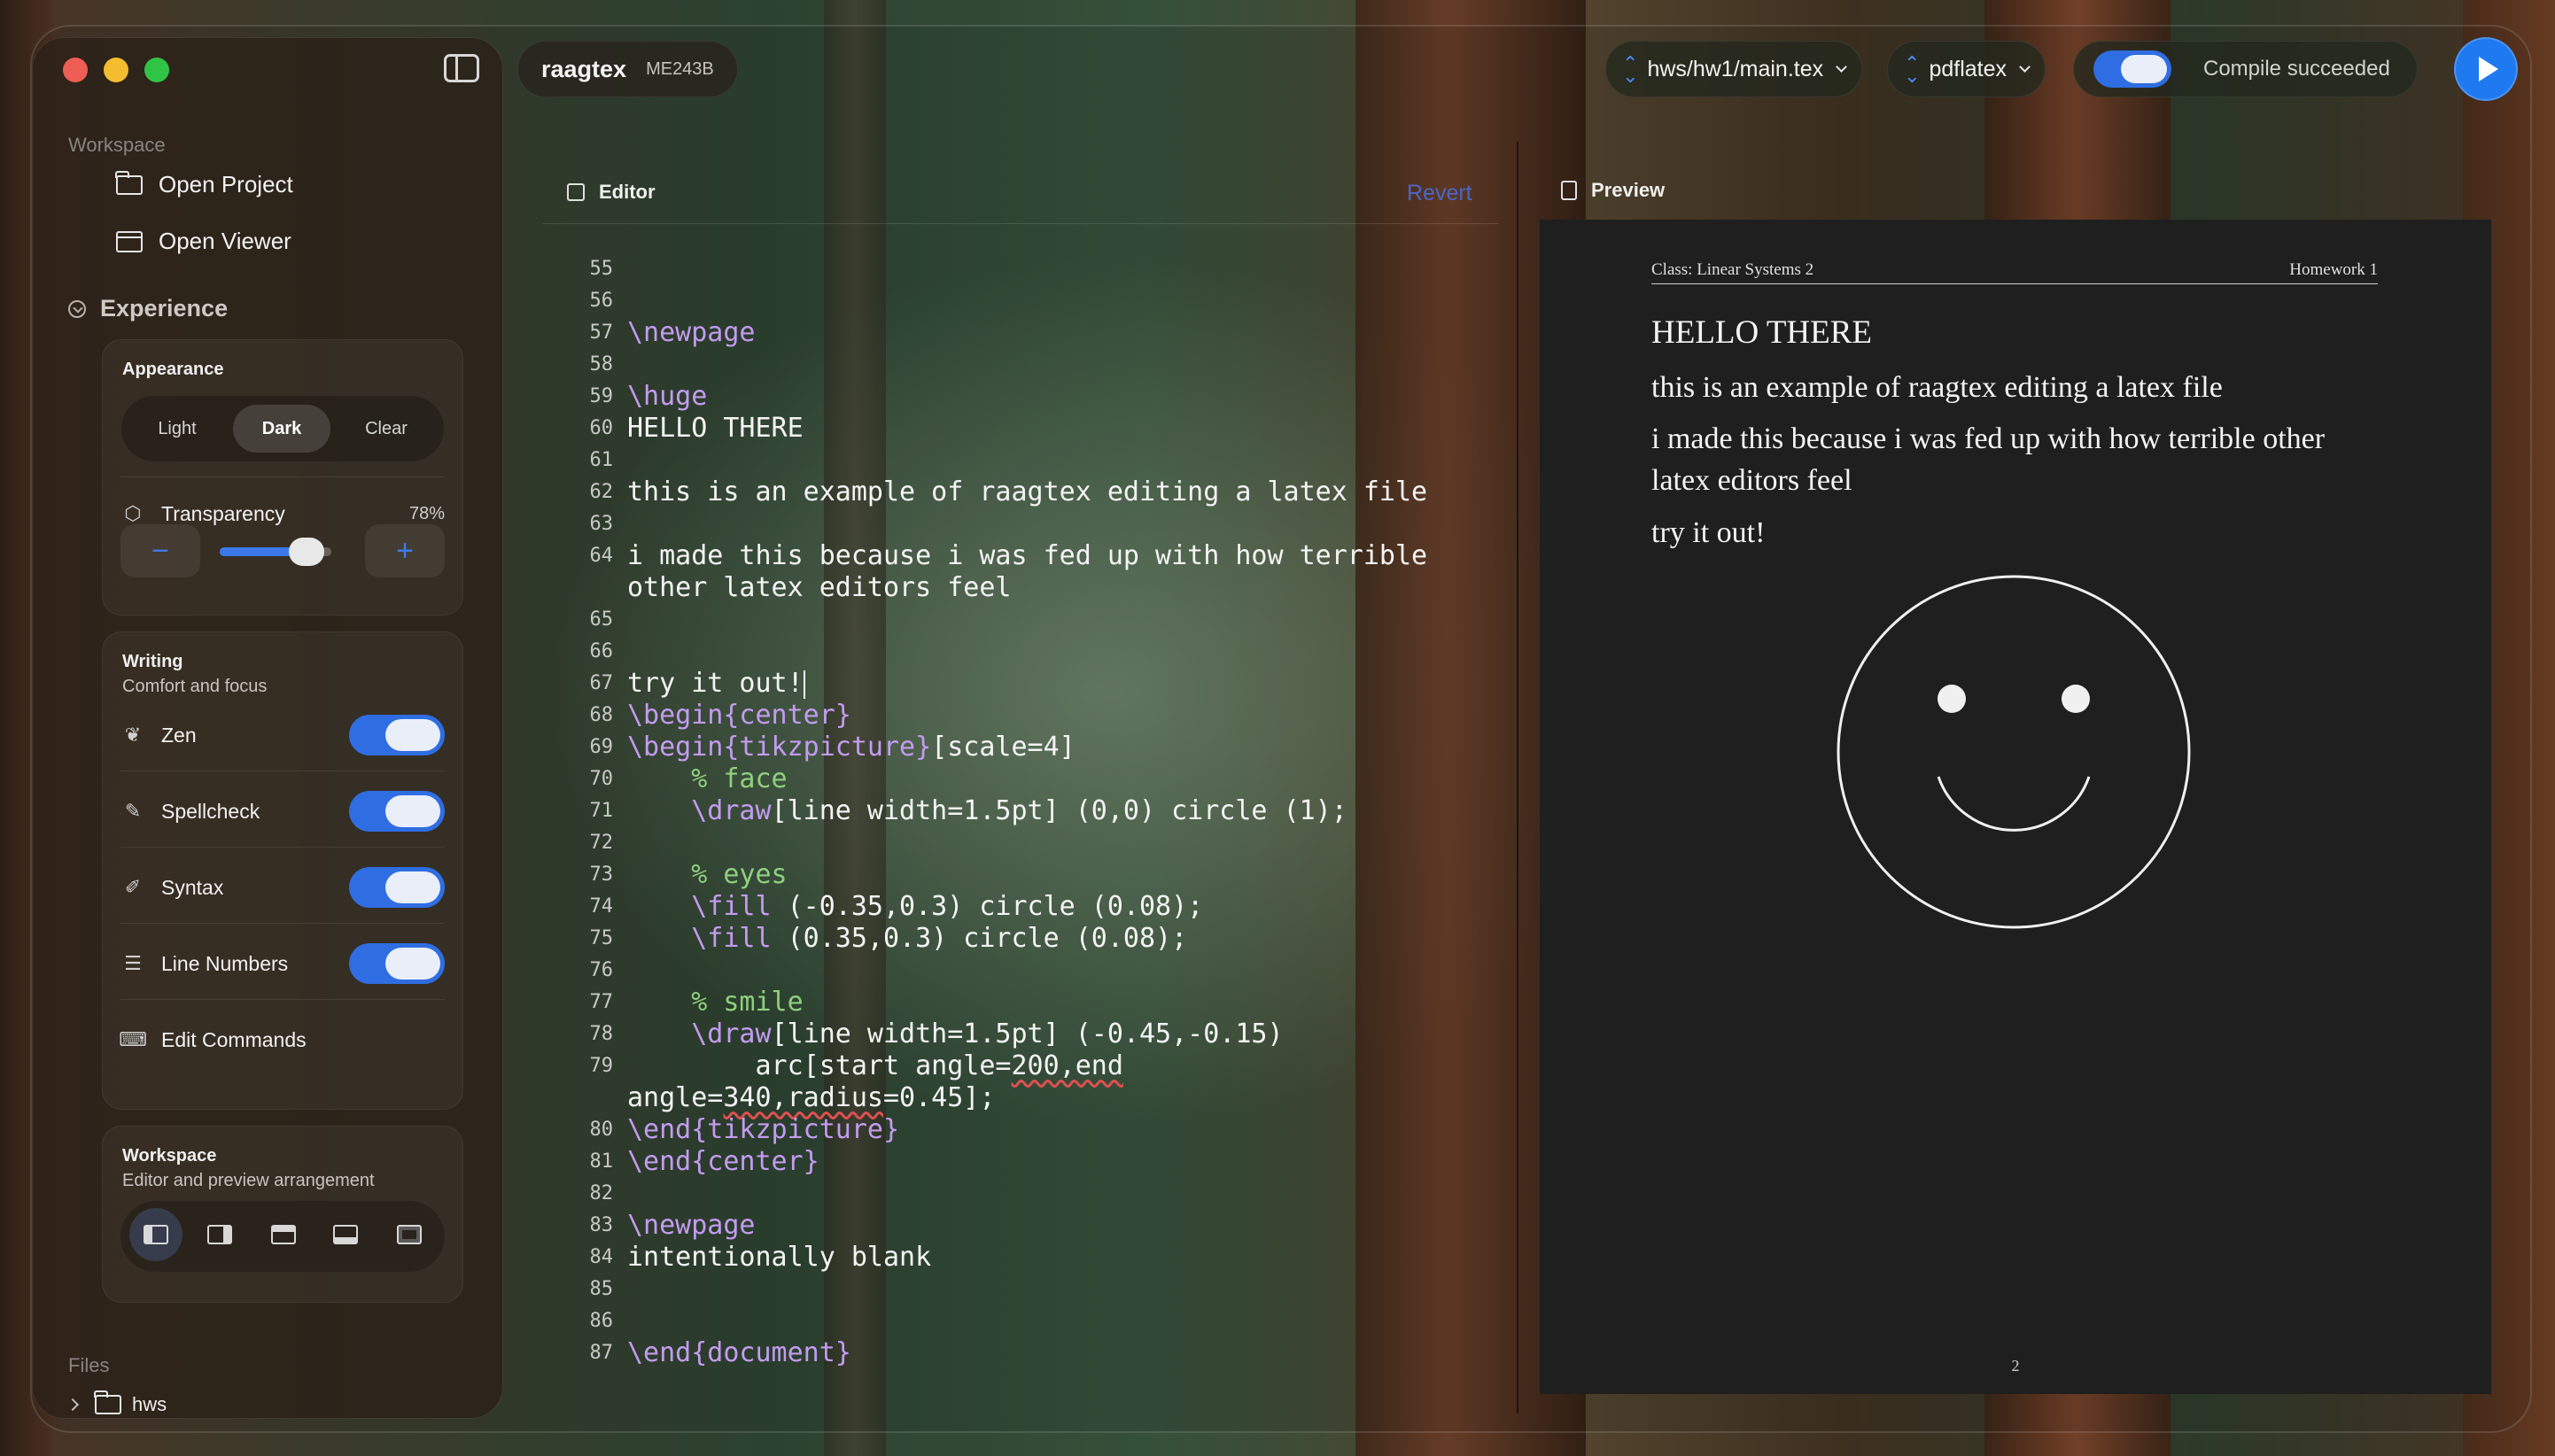  Describe the element at coordinates (1036, 652) in the screenshot. I see `code-line: 66` at that location.